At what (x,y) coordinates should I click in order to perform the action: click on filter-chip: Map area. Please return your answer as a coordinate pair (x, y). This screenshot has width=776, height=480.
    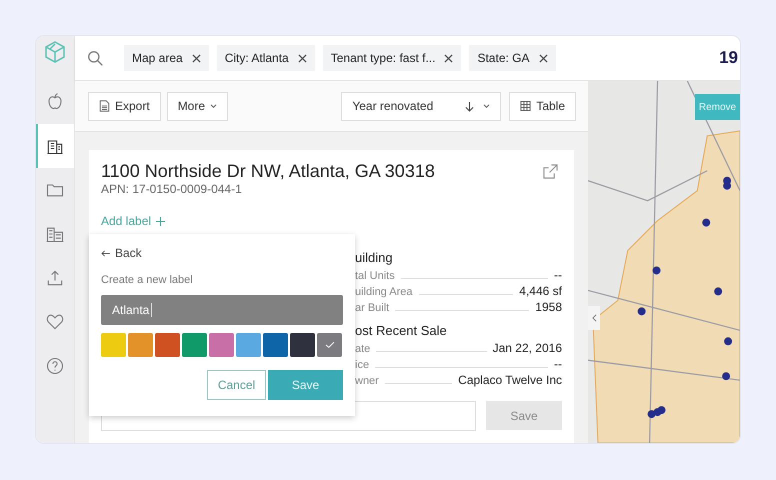
    Looking at the image, I should click on (166, 58).